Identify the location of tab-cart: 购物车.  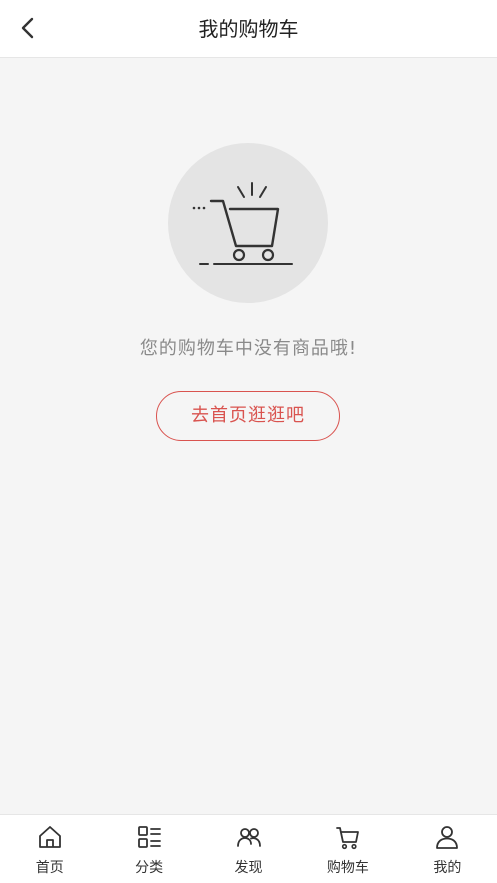
(347, 849).